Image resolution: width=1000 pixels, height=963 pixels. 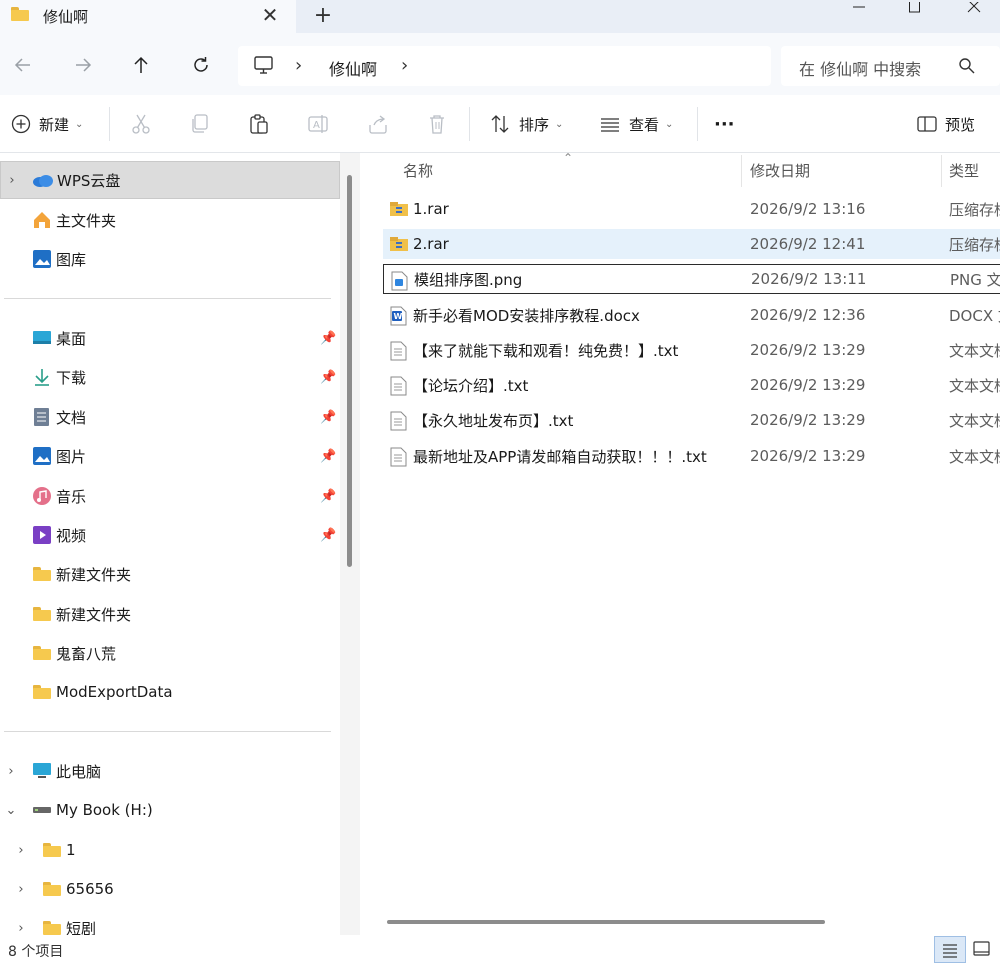 I want to click on nav-label: ModExportData, so click(x=114, y=692).